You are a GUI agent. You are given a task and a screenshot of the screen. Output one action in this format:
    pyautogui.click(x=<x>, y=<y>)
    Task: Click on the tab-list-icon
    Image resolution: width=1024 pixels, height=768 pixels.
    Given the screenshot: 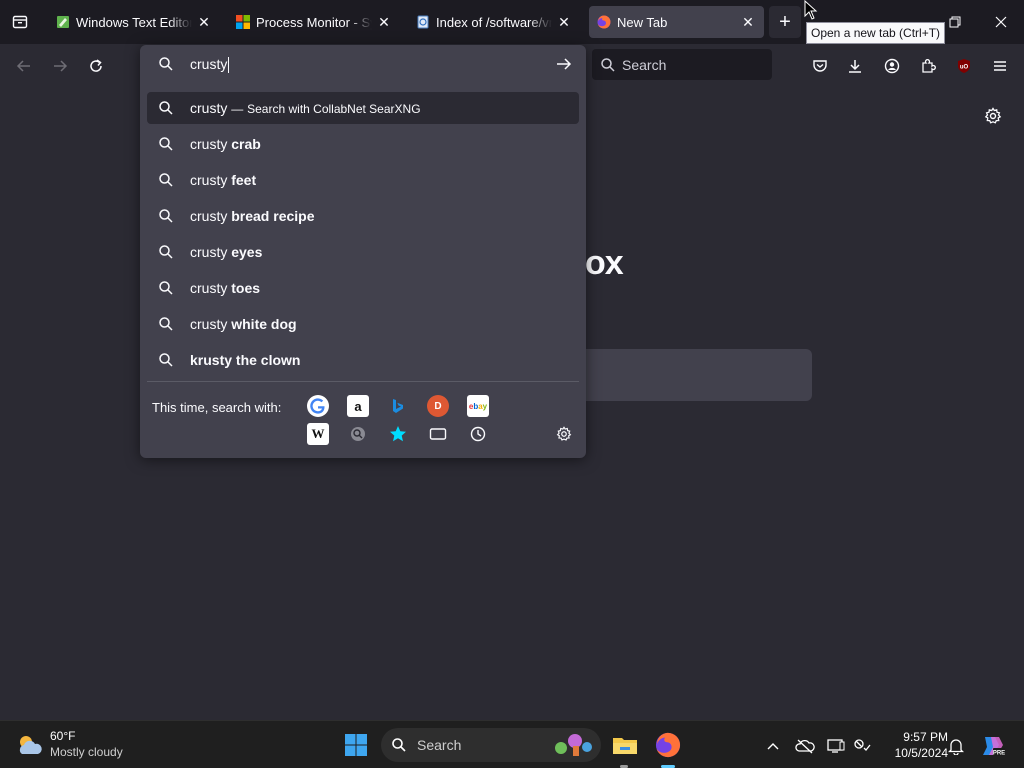 What is the action you would take?
    pyautogui.click(x=20, y=22)
    